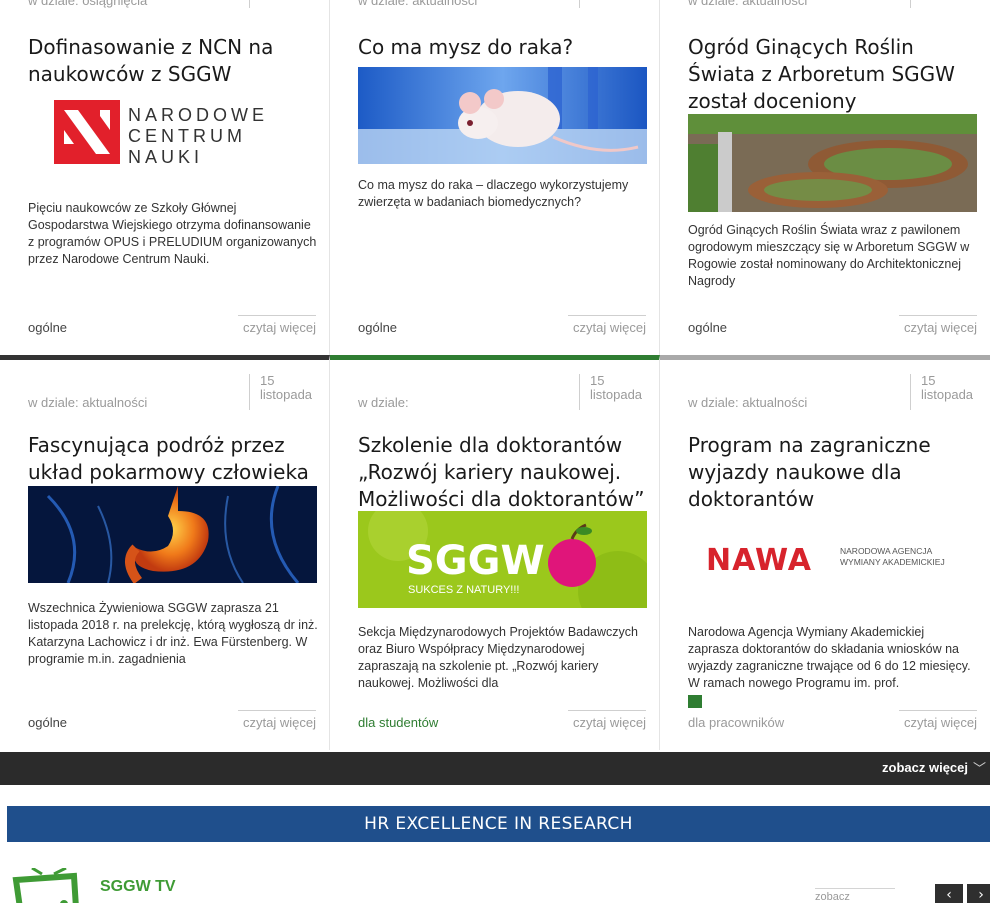  Describe the element at coordinates (383, 402) in the screenshot. I see `card-department: w dziale:` at that location.